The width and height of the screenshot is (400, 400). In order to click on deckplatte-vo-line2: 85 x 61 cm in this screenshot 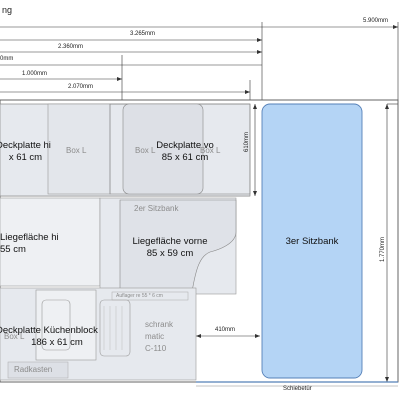, I will do `click(185, 157)`.